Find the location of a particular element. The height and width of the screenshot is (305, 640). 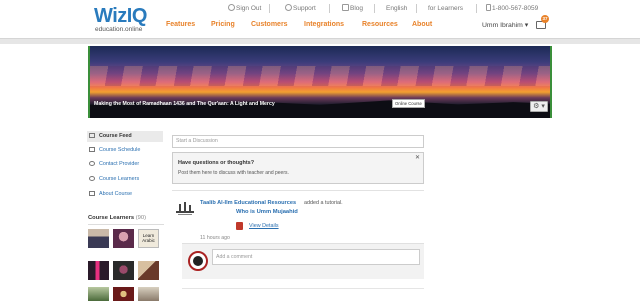

support-link: Support is located at coordinates (300, 8).